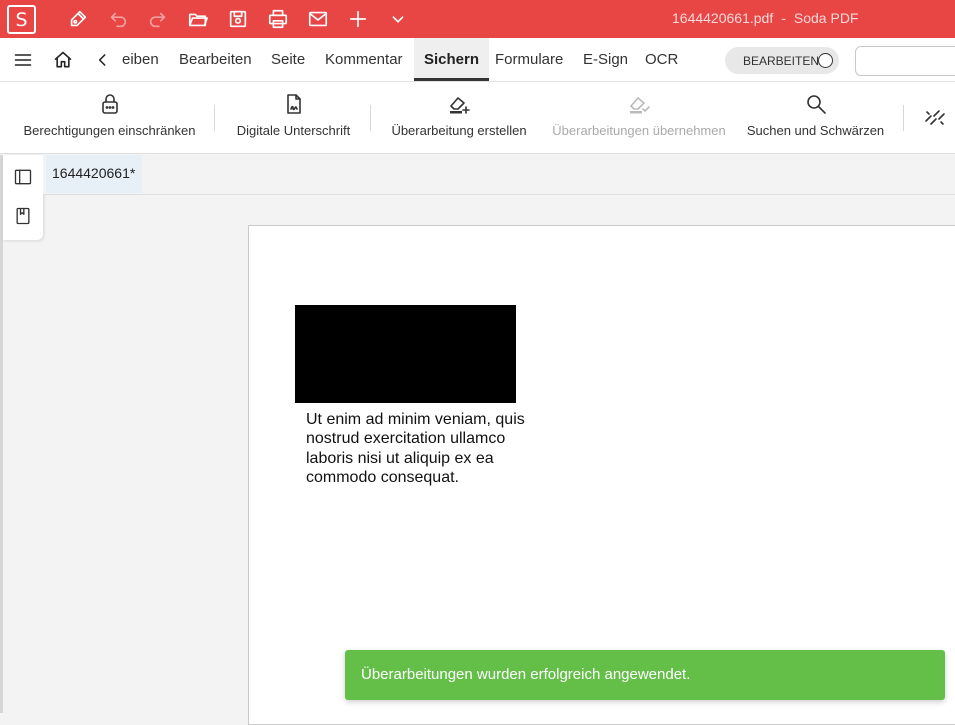 This screenshot has width=955, height=725. What do you see at coordinates (815, 130) in the screenshot?
I see `search-and-redact-label: Suchen und Schwärzen` at bounding box center [815, 130].